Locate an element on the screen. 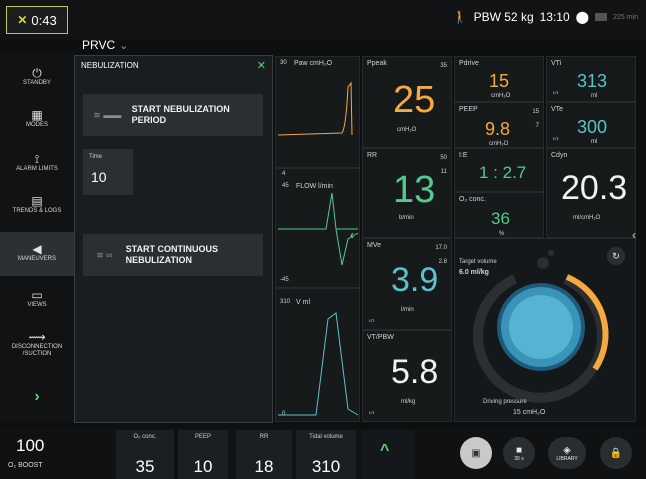  sidebar-item-label: VIEWS is located at coordinates (37, 304).